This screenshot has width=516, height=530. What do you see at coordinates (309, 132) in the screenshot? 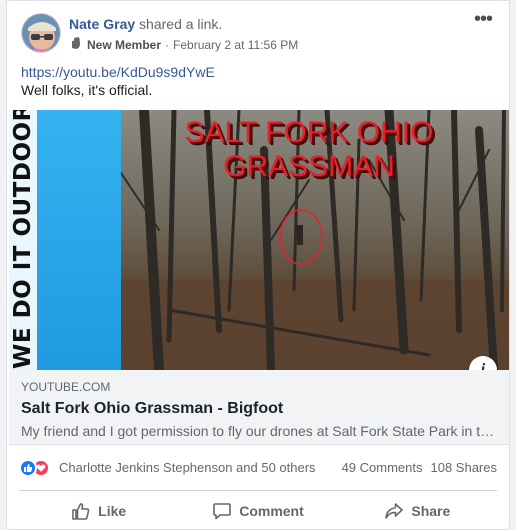
I see `thumbnail-title-line1: SALT FORK OHIO` at bounding box center [309, 132].